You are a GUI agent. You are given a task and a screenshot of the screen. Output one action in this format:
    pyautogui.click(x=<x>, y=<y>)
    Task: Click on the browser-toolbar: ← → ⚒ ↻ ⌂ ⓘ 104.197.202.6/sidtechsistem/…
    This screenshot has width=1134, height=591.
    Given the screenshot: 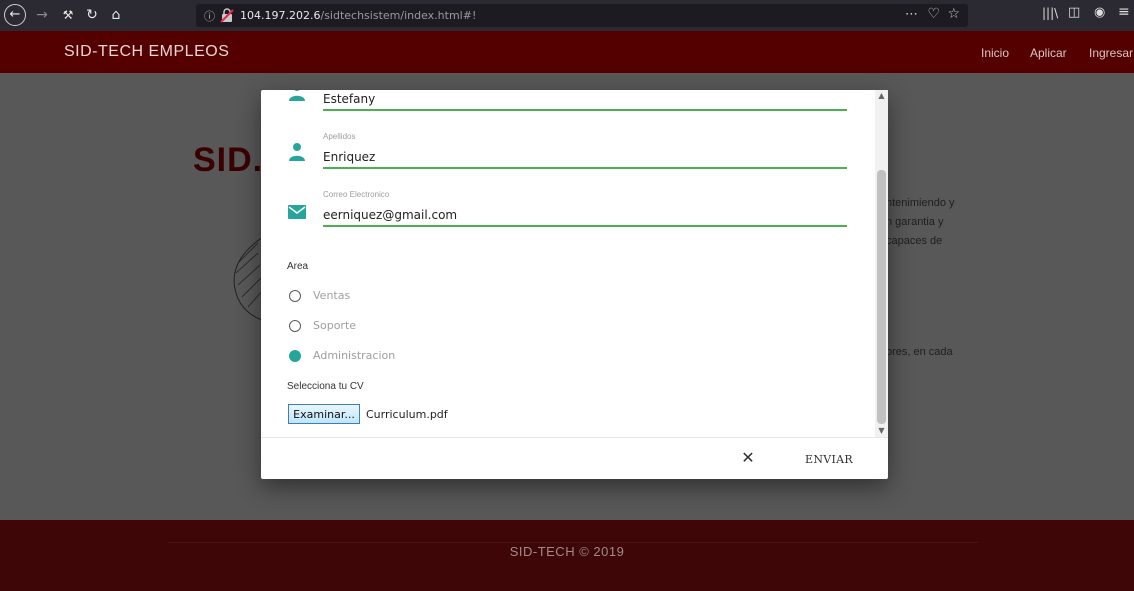 What is the action you would take?
    pyautogui.click(x=567, y=15)
    